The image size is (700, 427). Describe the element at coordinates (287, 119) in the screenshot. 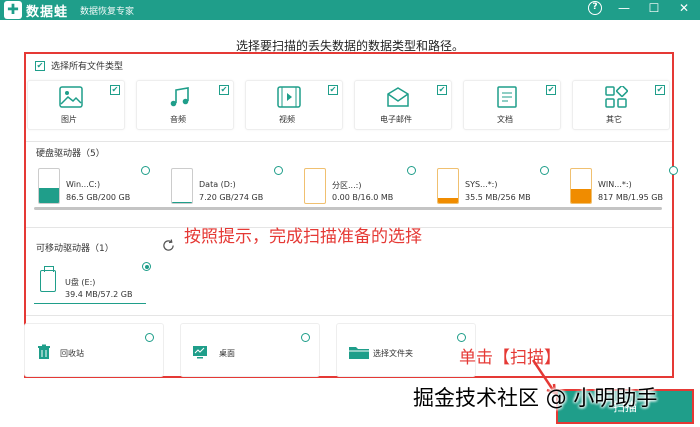

I see `file-type-label: 视频` at that location.